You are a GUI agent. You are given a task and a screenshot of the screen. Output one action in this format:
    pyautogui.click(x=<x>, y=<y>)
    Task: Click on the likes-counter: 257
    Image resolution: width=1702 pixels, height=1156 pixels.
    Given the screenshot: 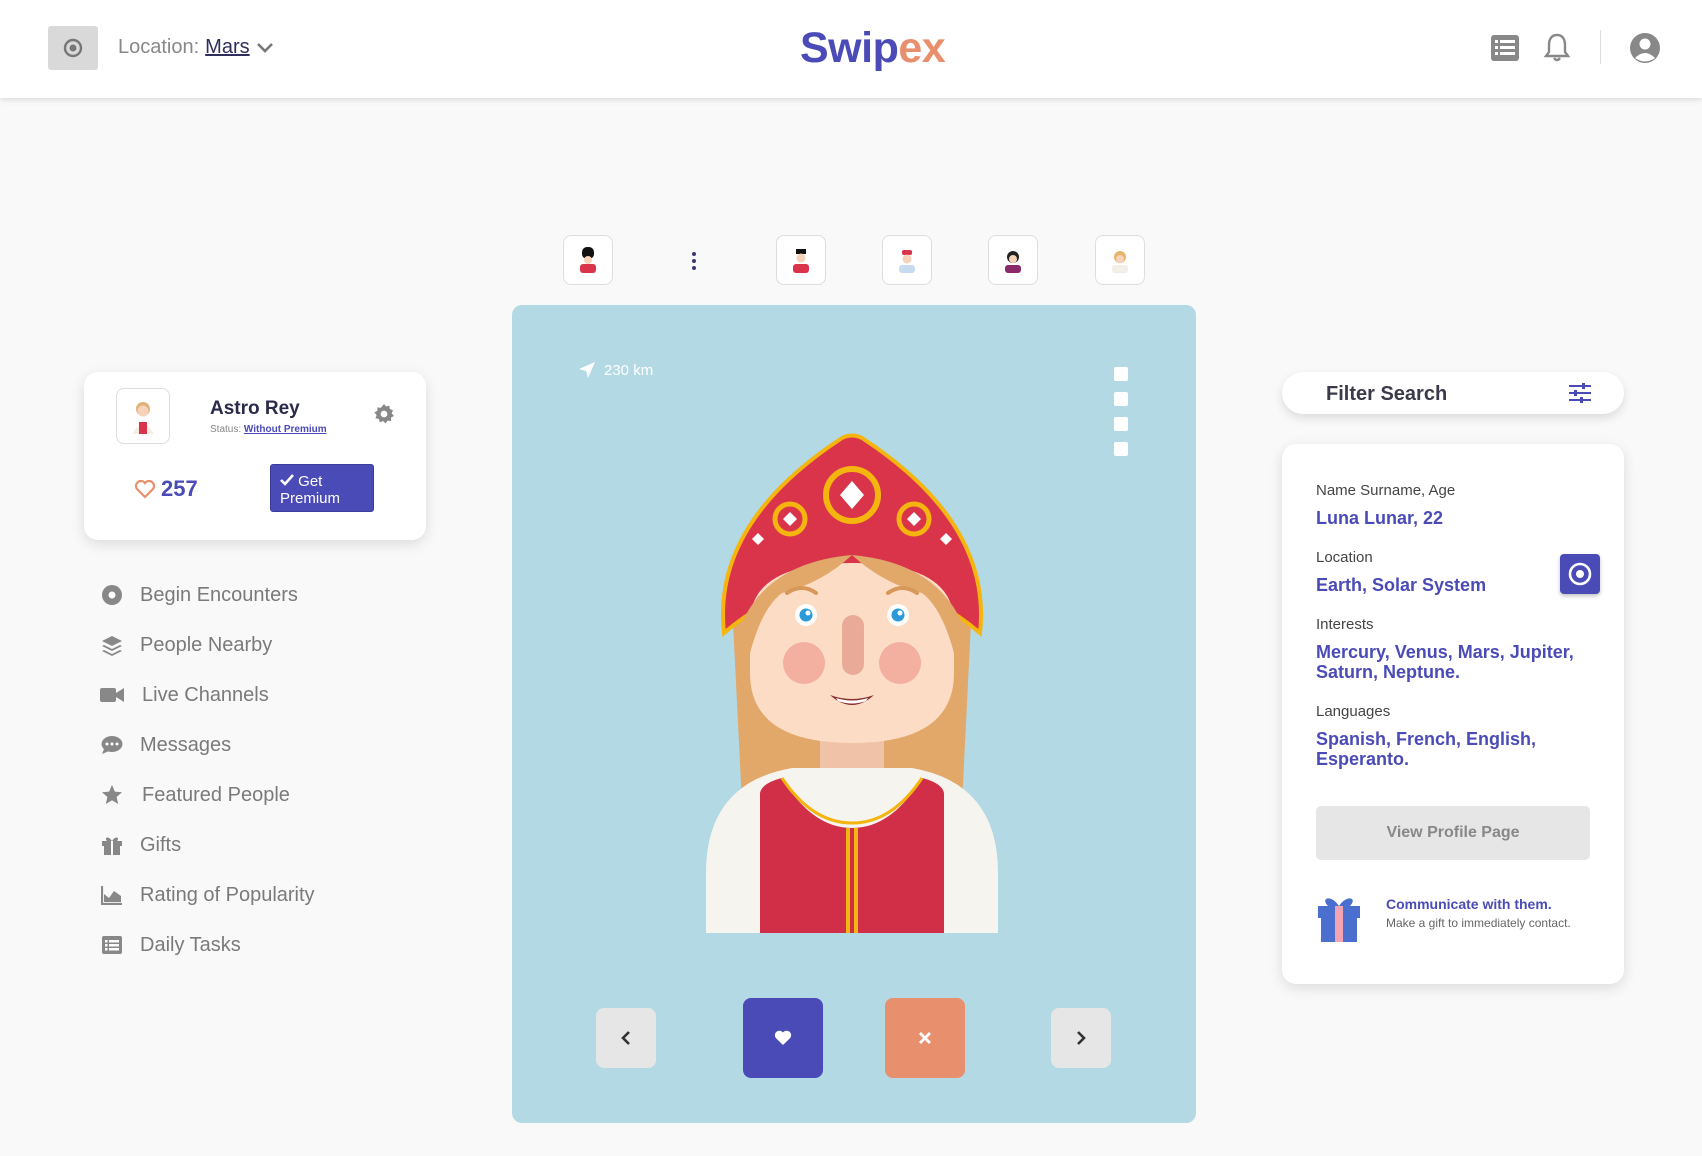 What is the action you would take?
    pyautogui.click(x=166, y=489)
    